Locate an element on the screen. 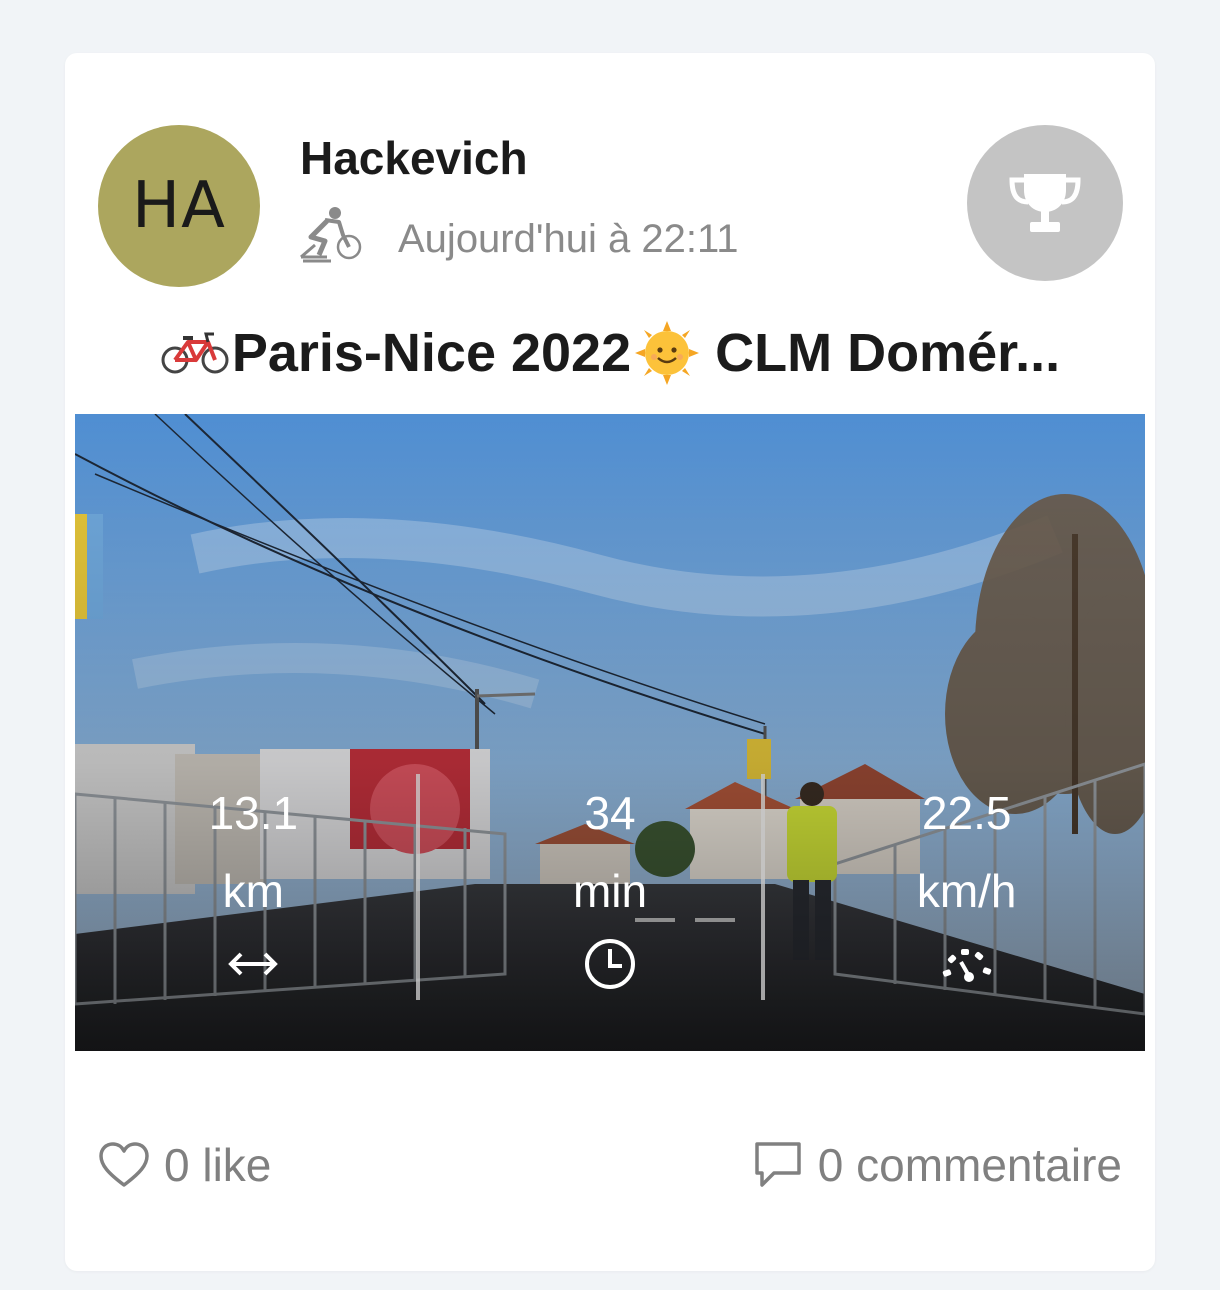 The height and width of the screenshot is (1290, 1220). avatar-initials: HA is located at coordinates (179, 206).